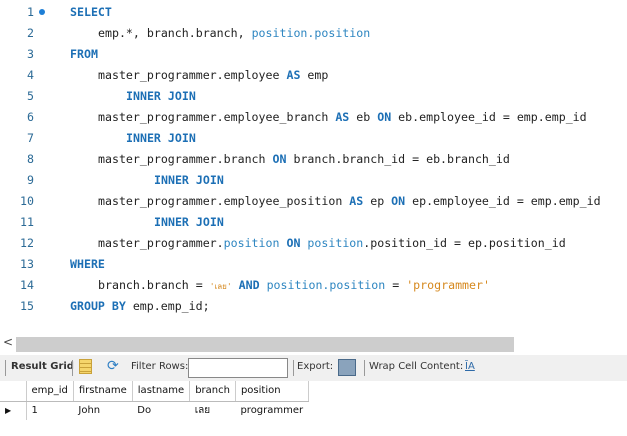 The height and width of the screenshot is (436, 627). I want to click on table-cell: 1, so click(49, 410).